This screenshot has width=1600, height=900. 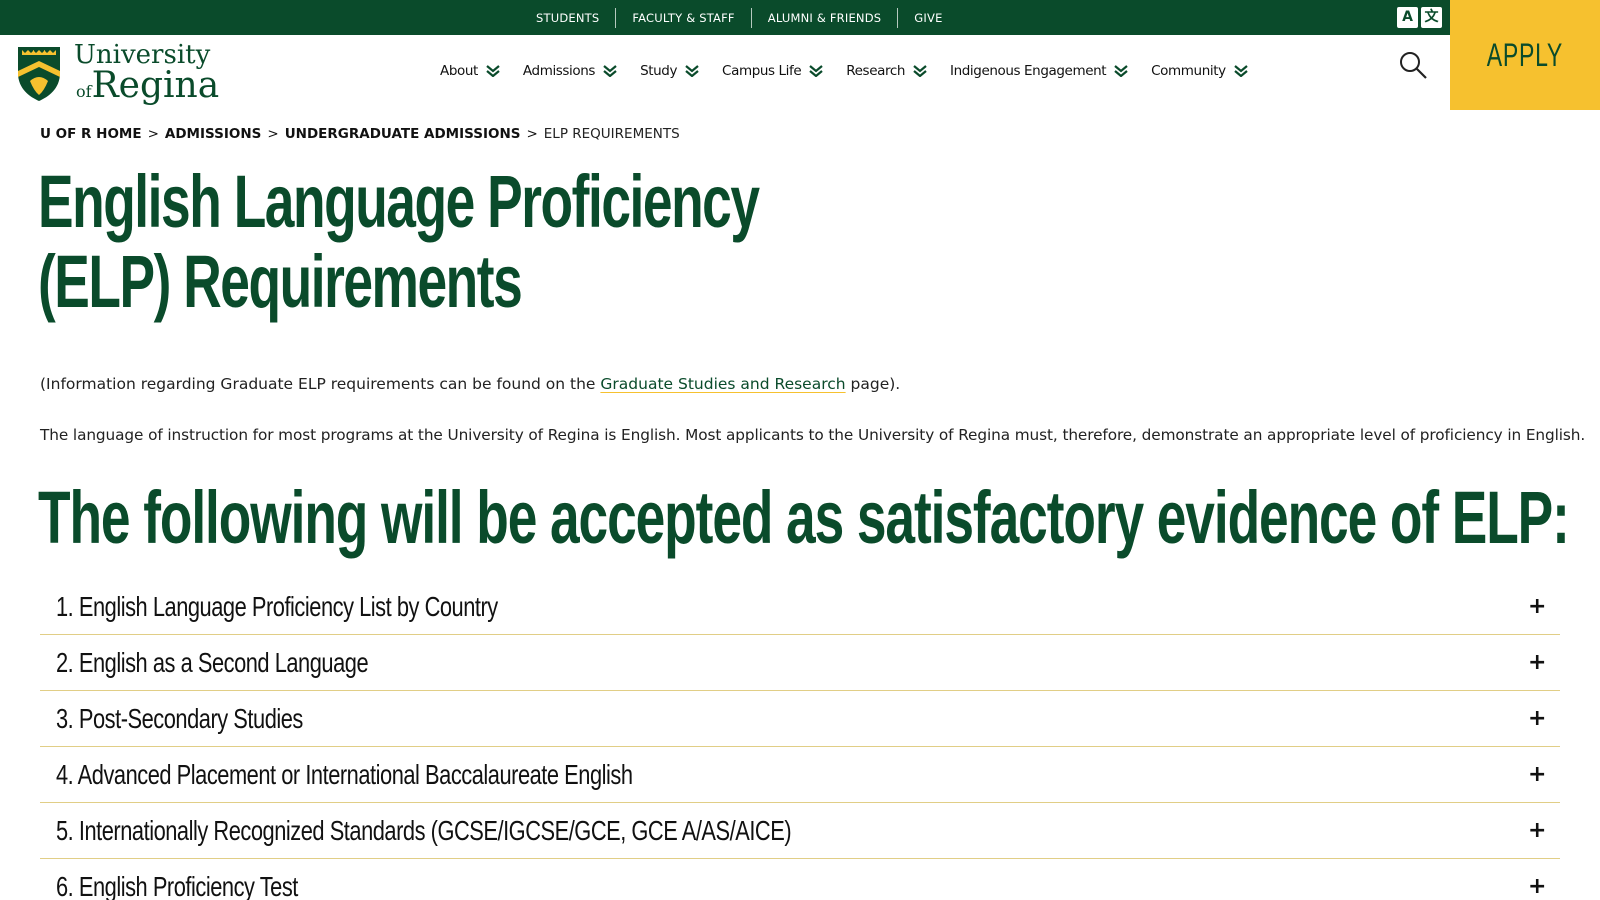 I want to click on accordion-title: 3. Post-Secondary Studies, so click(x=179, y=718).